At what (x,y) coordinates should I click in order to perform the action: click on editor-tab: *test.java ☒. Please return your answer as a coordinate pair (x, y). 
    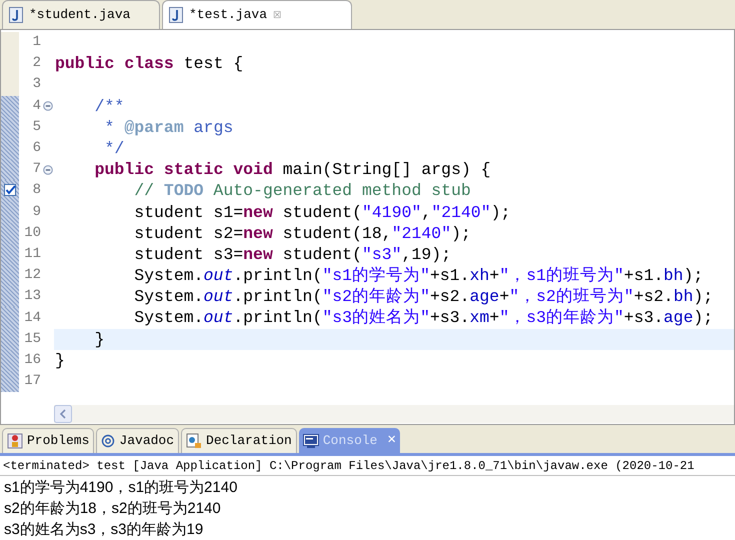
    Looking at the image, I should click on (257, 14).